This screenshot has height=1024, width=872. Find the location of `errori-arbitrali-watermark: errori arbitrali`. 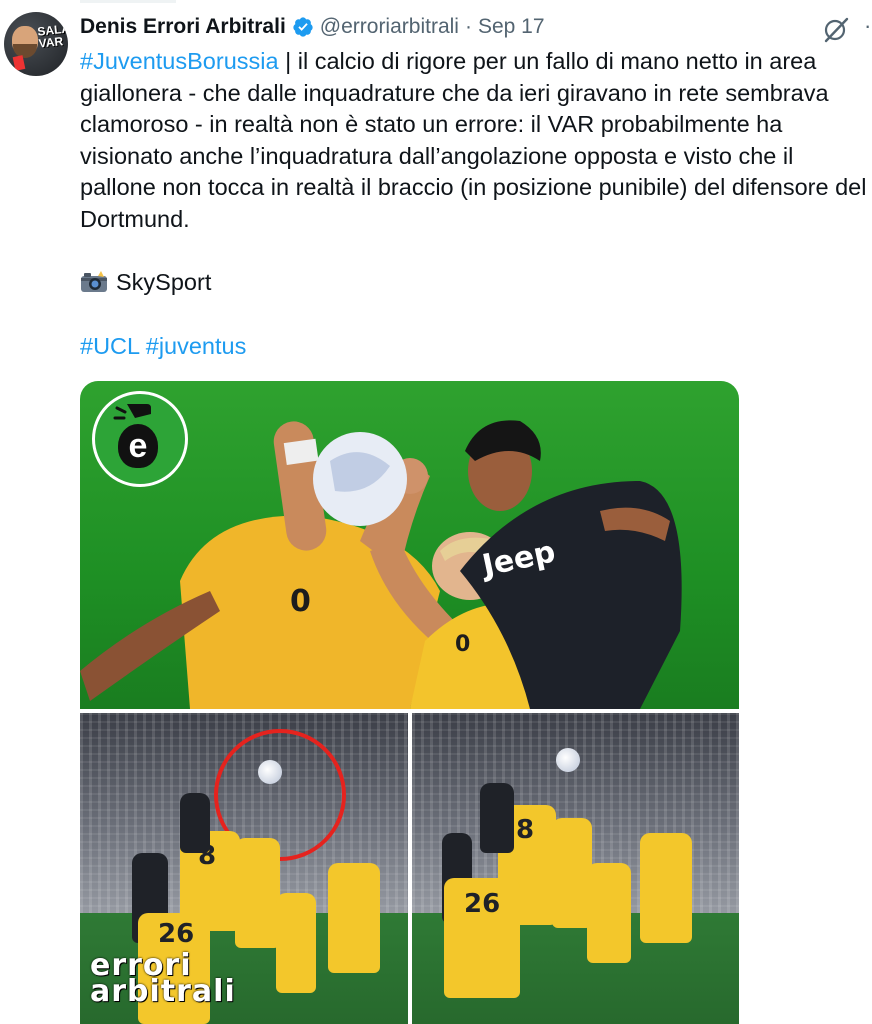

errori-arbitrali-watermark: errori arbitrali is located at coordinates (163, 980).